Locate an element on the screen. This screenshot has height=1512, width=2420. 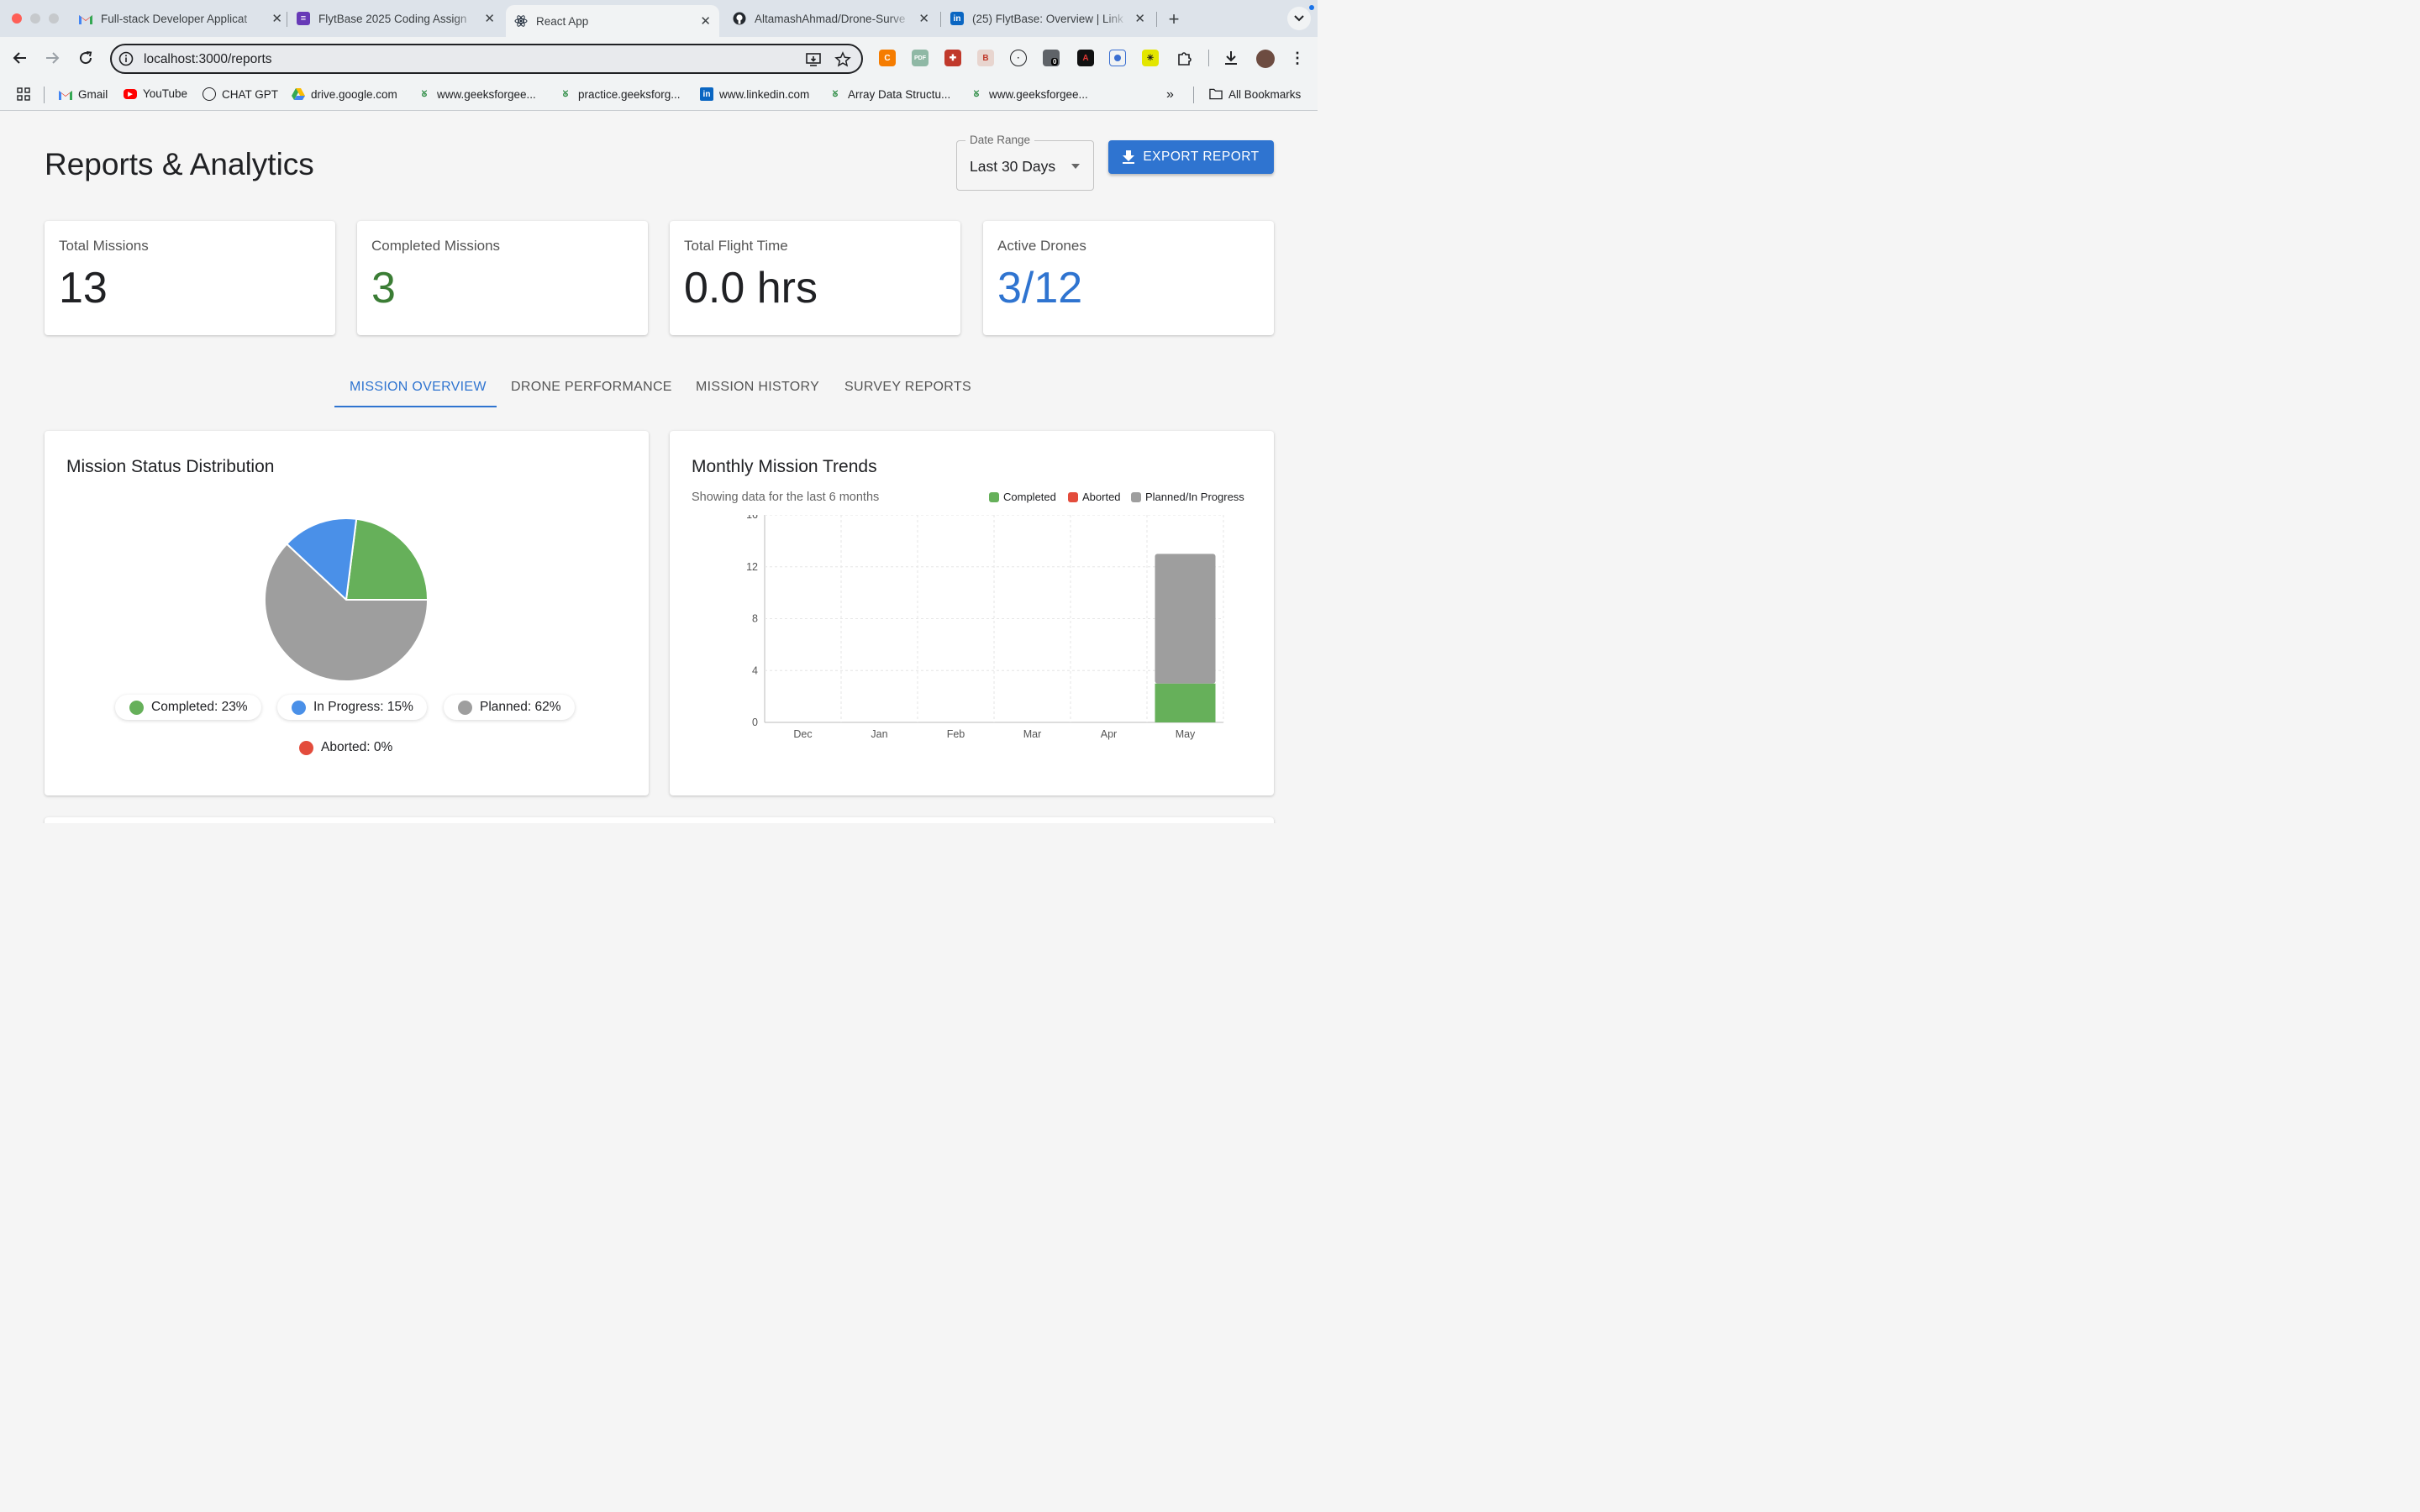
site-info-icon is located at coordinates (126, 58).